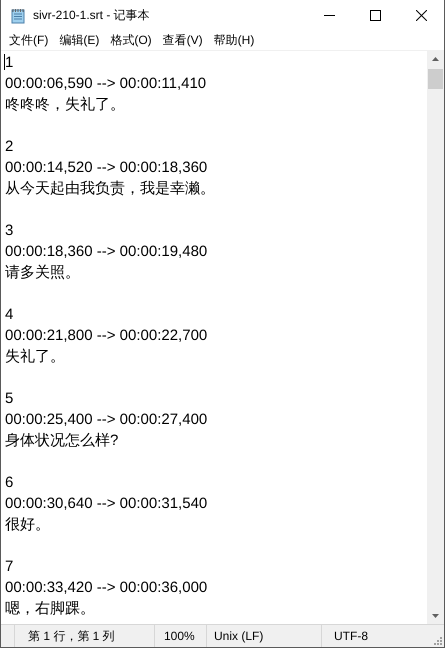  What do you see at coordinates (29, 40) in the screenshot?
I see `menu-item: 文件(F)` at bounding box center [29, 40].